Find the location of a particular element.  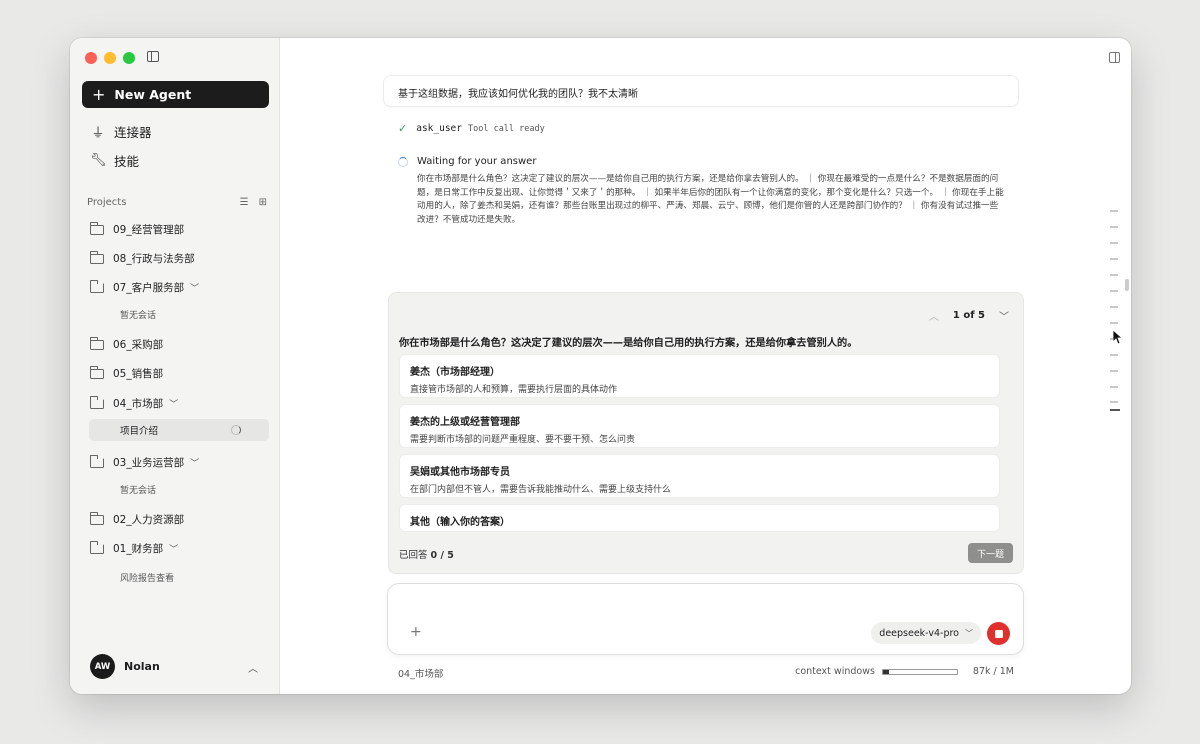

project-item: 03_业务运营部 ﹀ is located at coordinates (145, 462).